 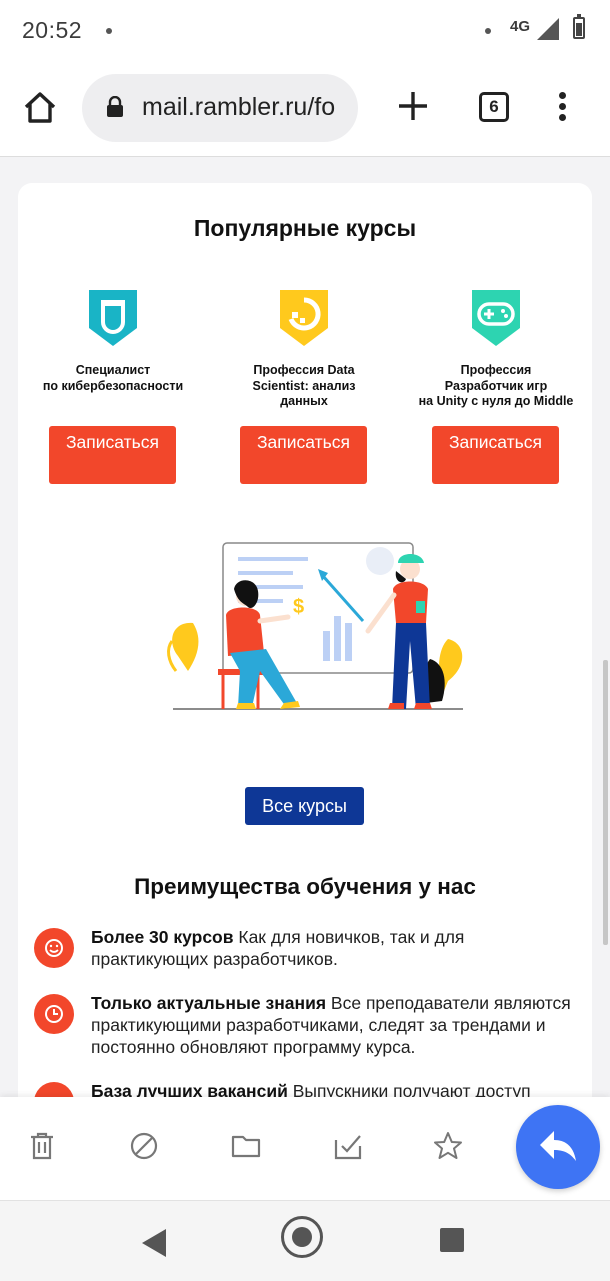 What do you see at coordinates (305, 886) in the screenshot?
I see `advantages-title: Преимущества обучения у нас` at bounding box center [305, 886].